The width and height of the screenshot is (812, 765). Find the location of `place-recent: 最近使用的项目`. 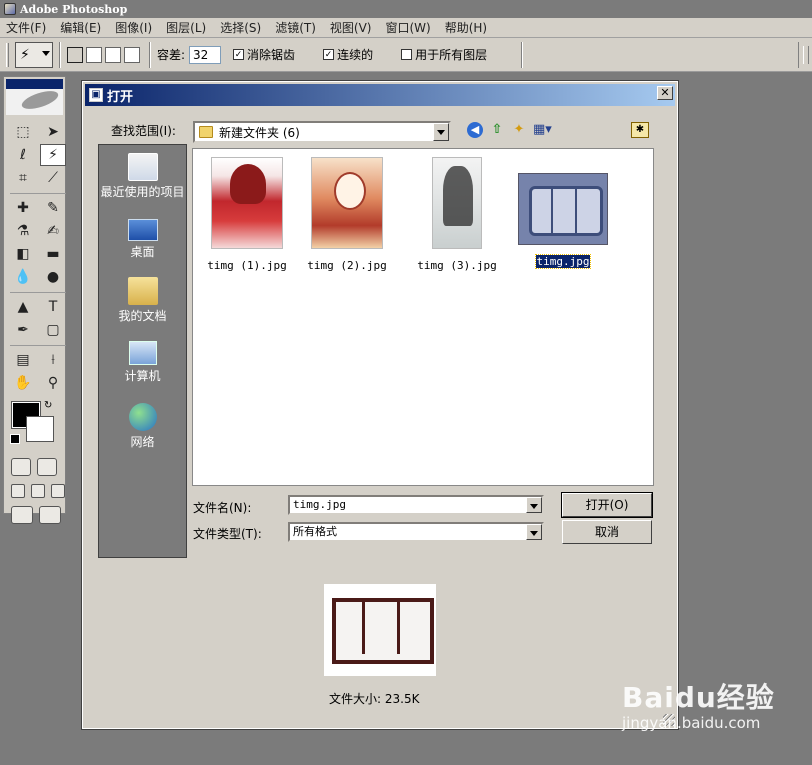

place-recent: 最近使用的项目 is located at coordinates (142, 176).